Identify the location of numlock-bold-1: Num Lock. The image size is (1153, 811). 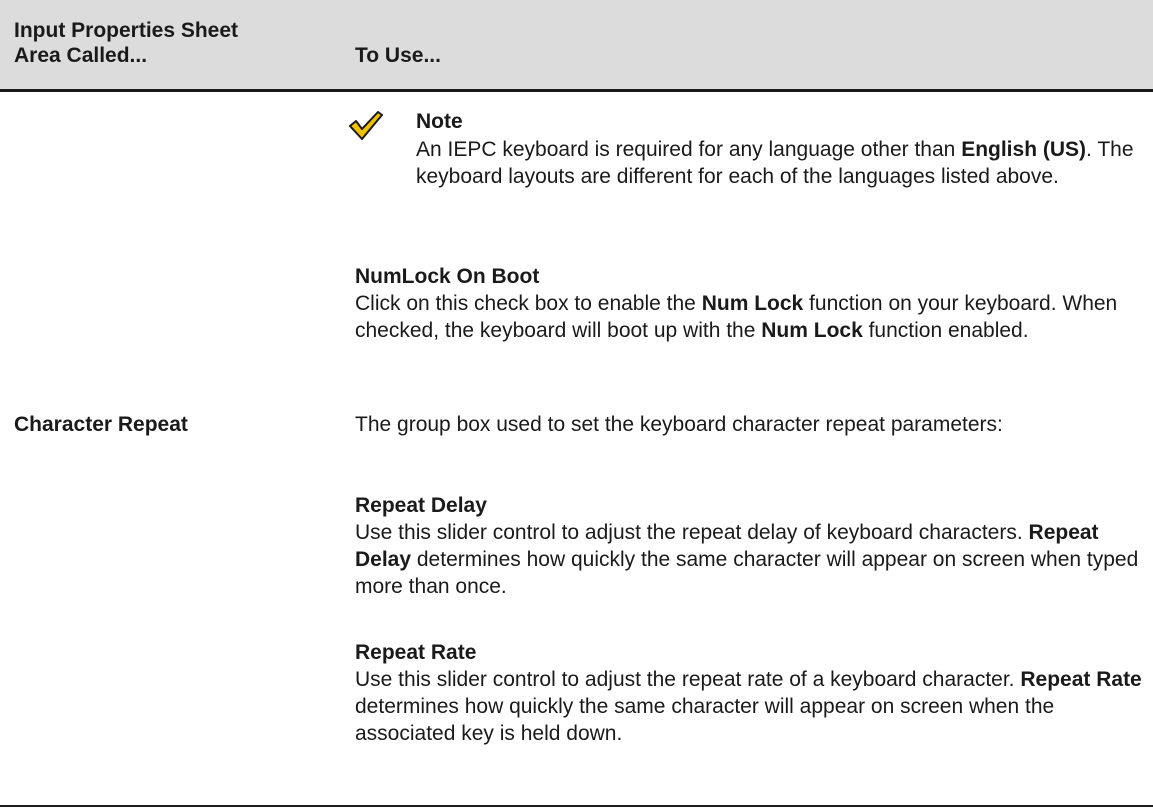
(752, 303).